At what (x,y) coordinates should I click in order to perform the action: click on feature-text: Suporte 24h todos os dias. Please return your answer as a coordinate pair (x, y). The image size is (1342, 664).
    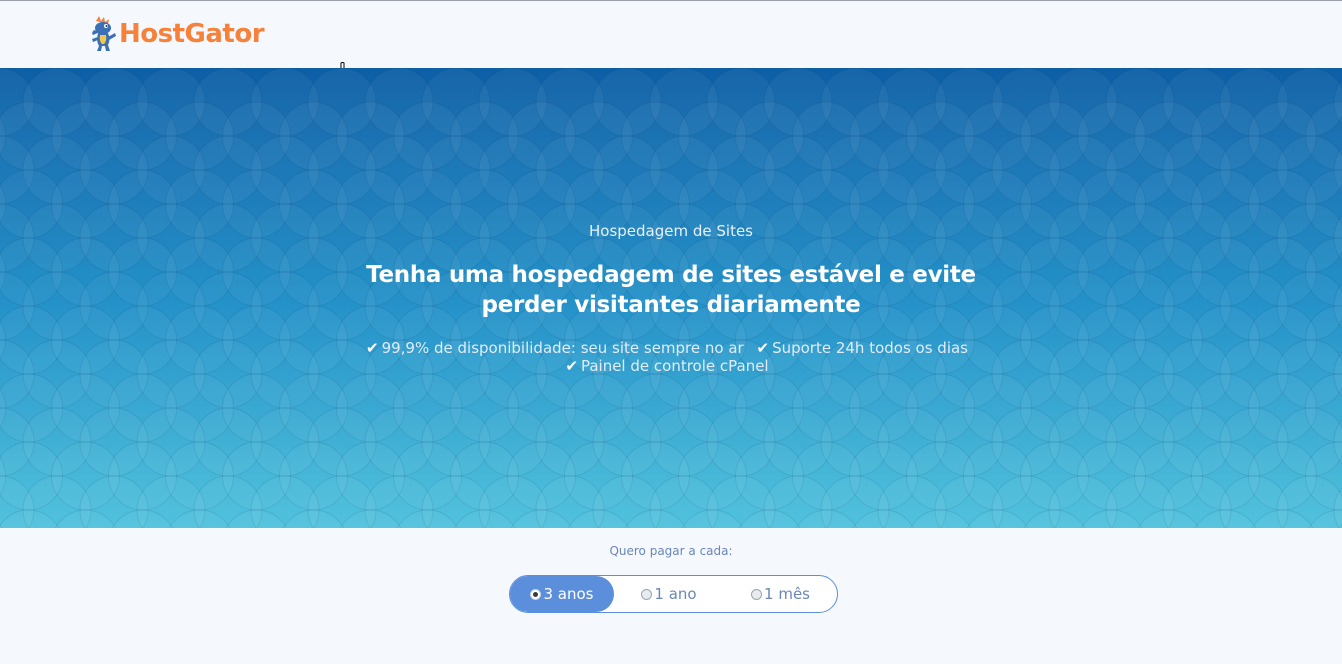
    Looking at the image, I should click on (870, 348).